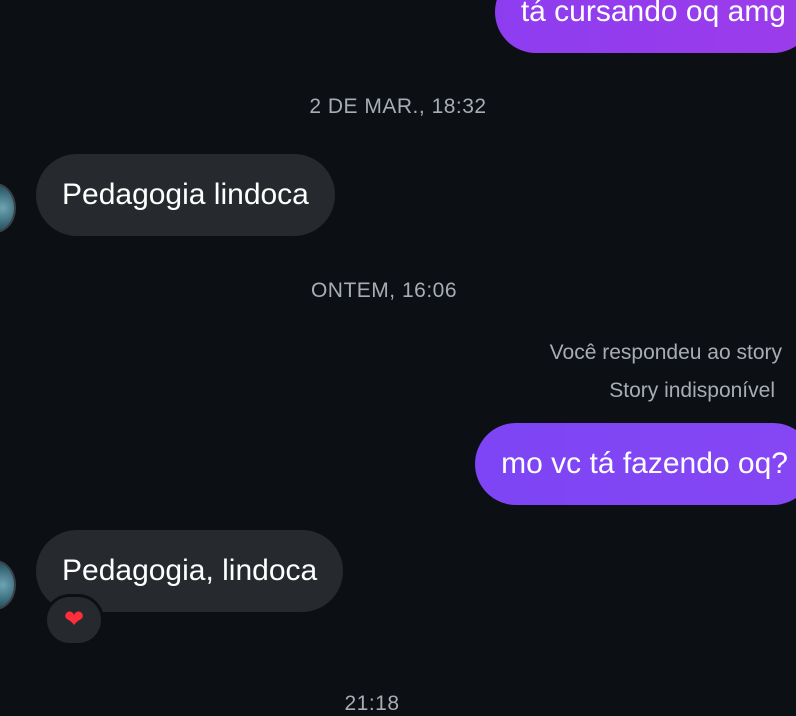 Image resolution: width=796 pixels, height=716 pixels. I want to click on heart-reaction: ❤, so click(74, 620).